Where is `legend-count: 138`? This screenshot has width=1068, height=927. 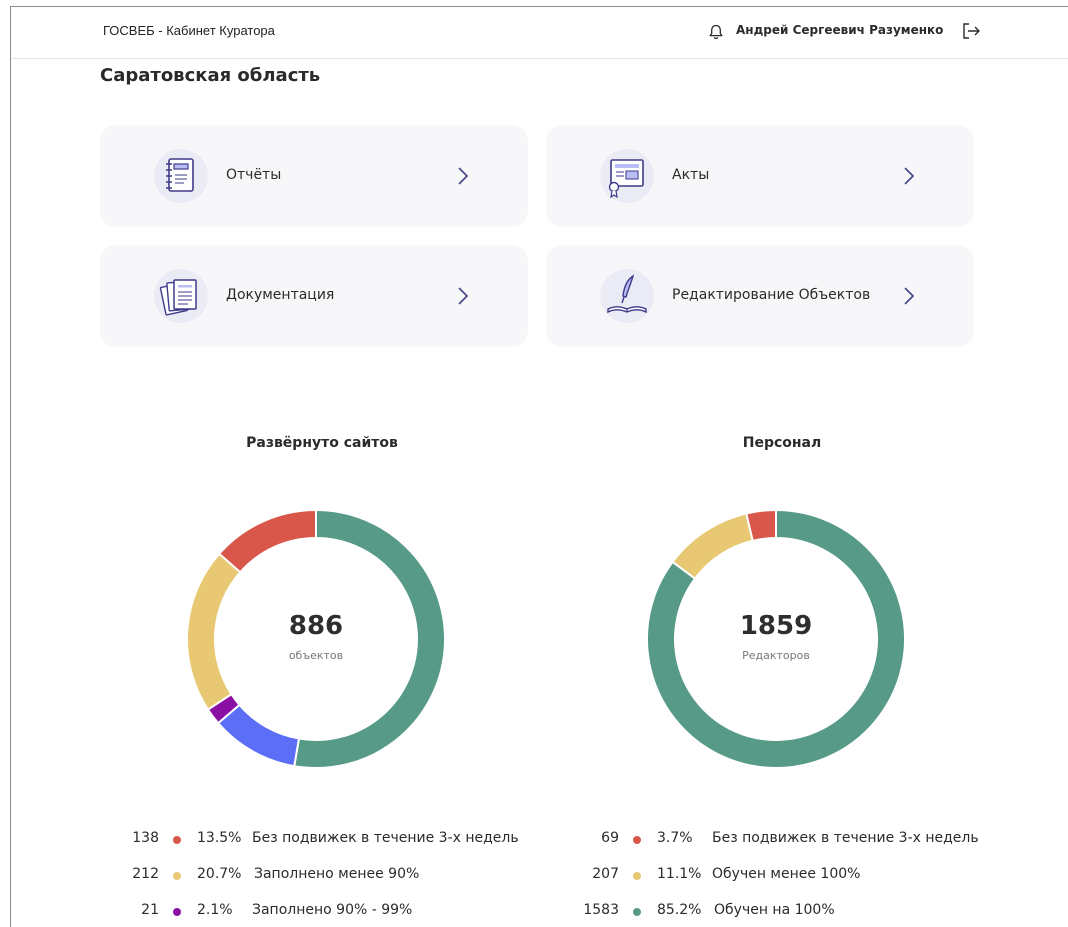
legend-count: 138 is located at coordinates (145, 838).